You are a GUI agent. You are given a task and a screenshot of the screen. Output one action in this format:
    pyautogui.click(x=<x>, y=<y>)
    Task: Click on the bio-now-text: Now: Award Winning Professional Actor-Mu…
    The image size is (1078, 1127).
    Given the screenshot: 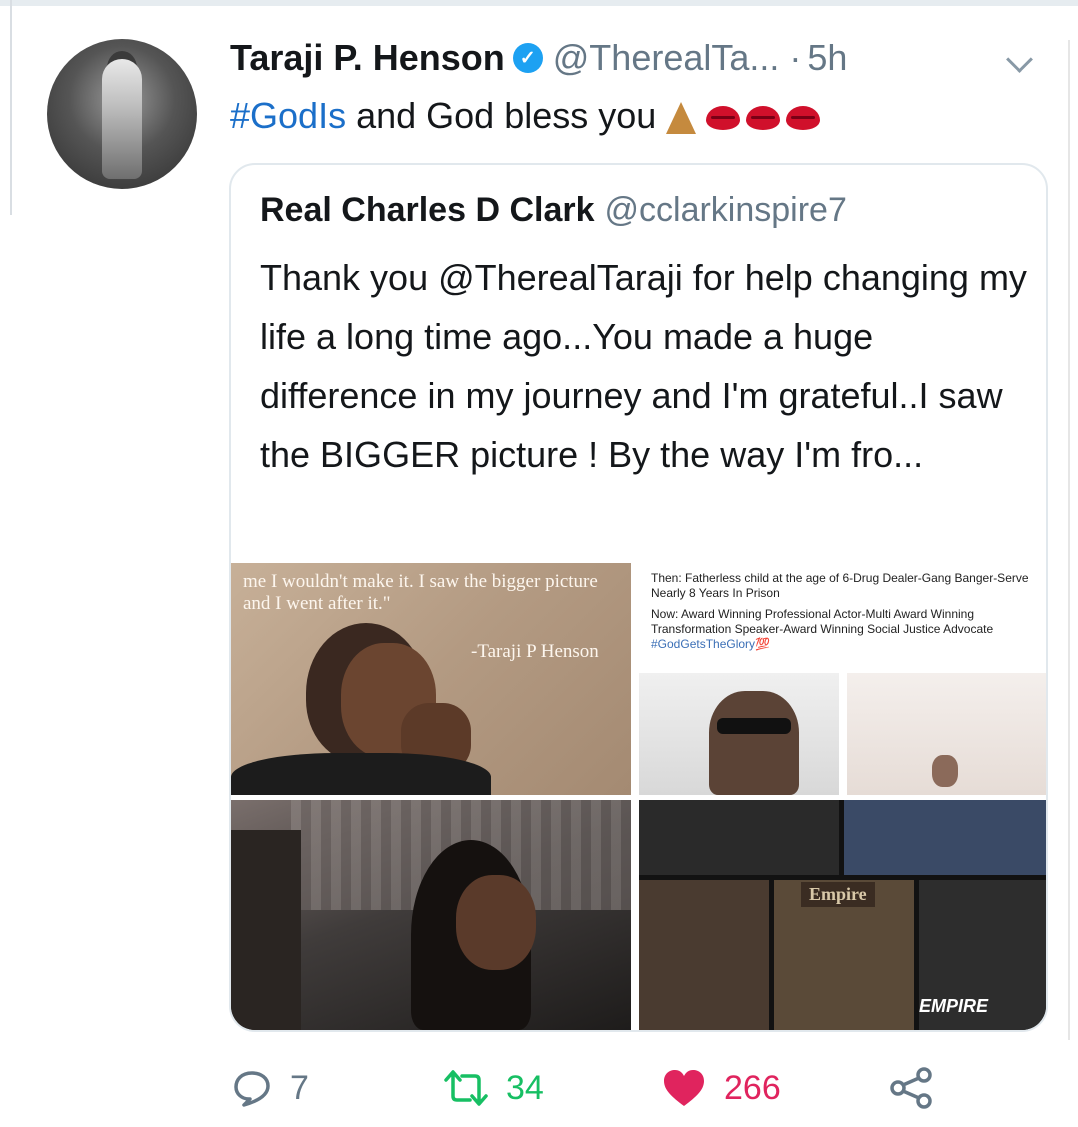 What is the action you would take?
    pyautogui.click(x=822, y=621)
    